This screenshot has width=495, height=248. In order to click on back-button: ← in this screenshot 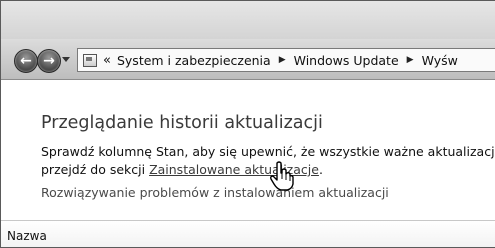, I will do `click(26, 61)`.